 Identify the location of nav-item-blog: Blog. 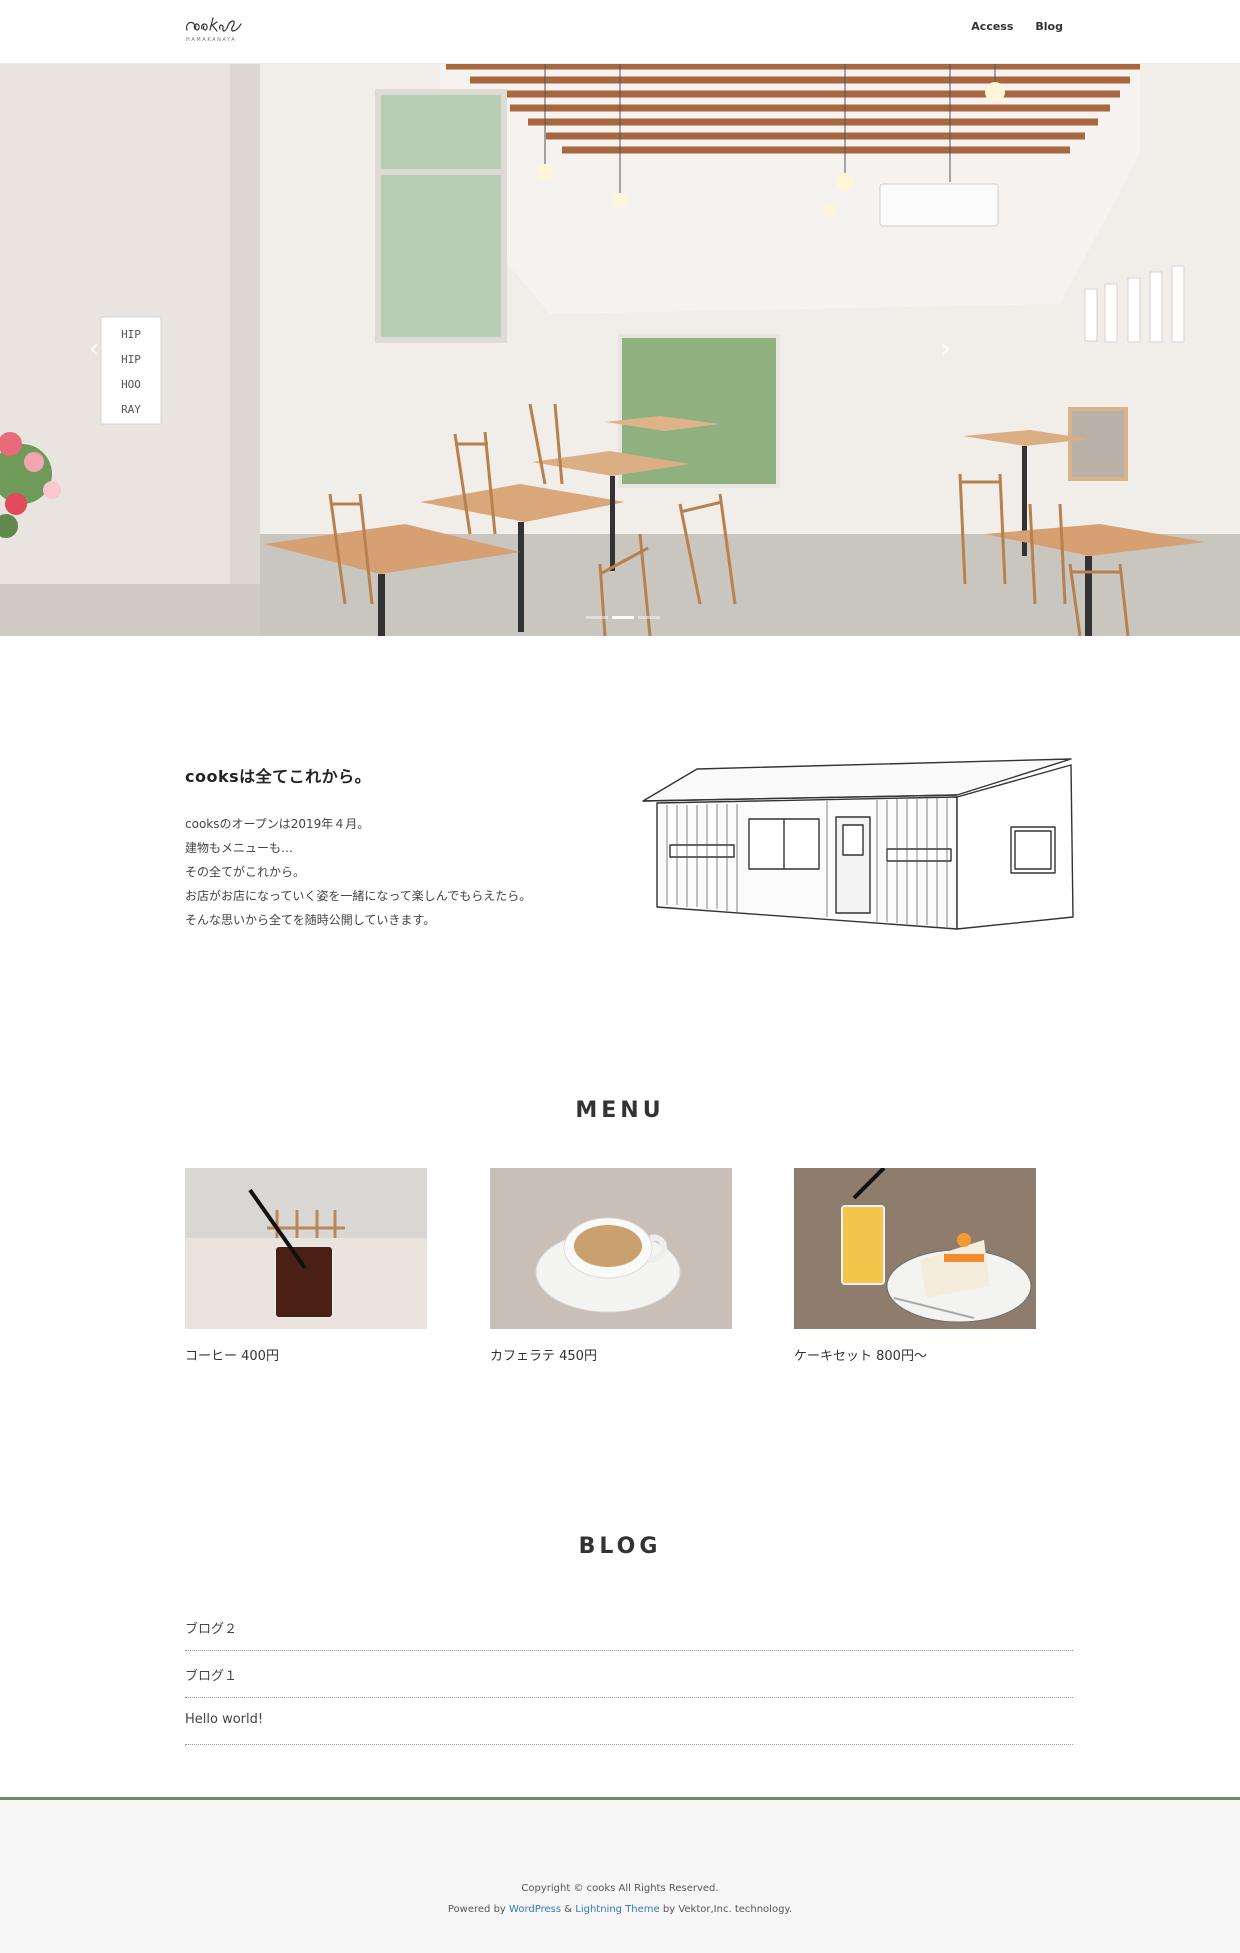
(1049, 26).